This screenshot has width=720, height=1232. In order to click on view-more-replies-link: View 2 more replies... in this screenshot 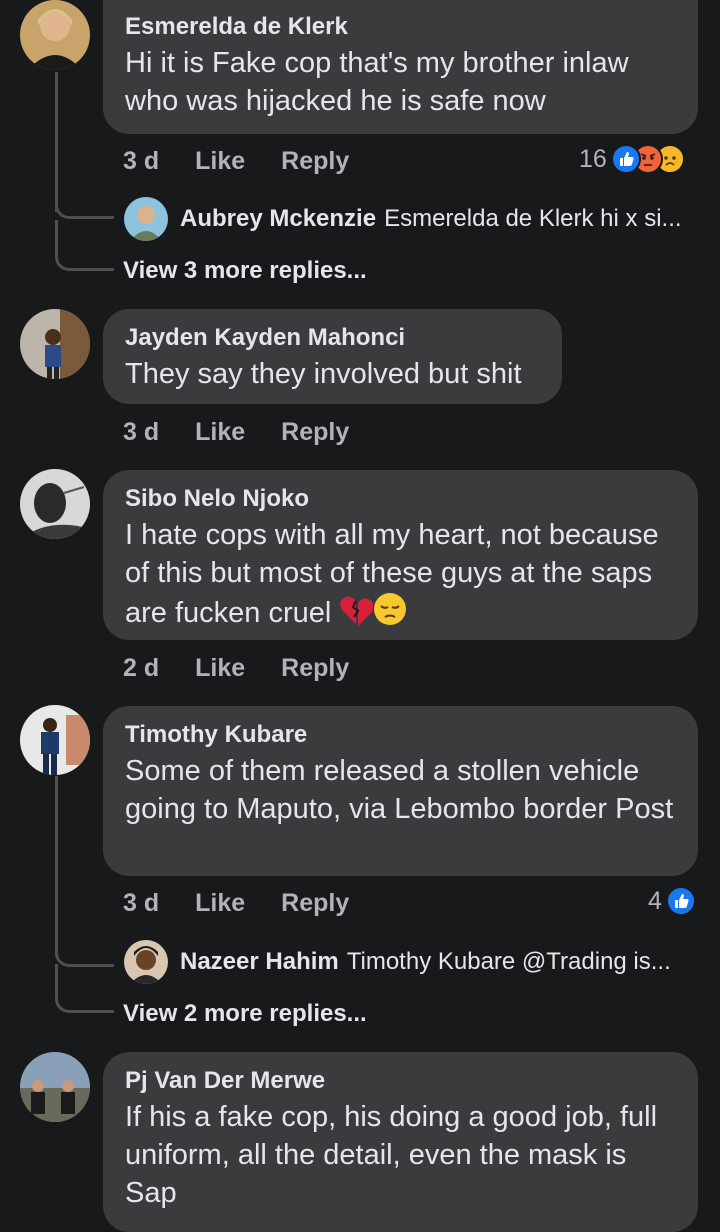, I will do `click(245, 1014)`.